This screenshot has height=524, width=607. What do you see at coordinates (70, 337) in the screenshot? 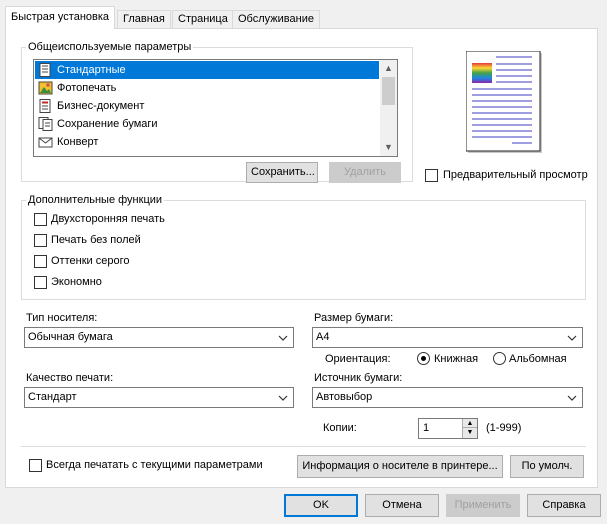
I see `media-type-value: Обычная бумага` at bounding box center [70, 337].